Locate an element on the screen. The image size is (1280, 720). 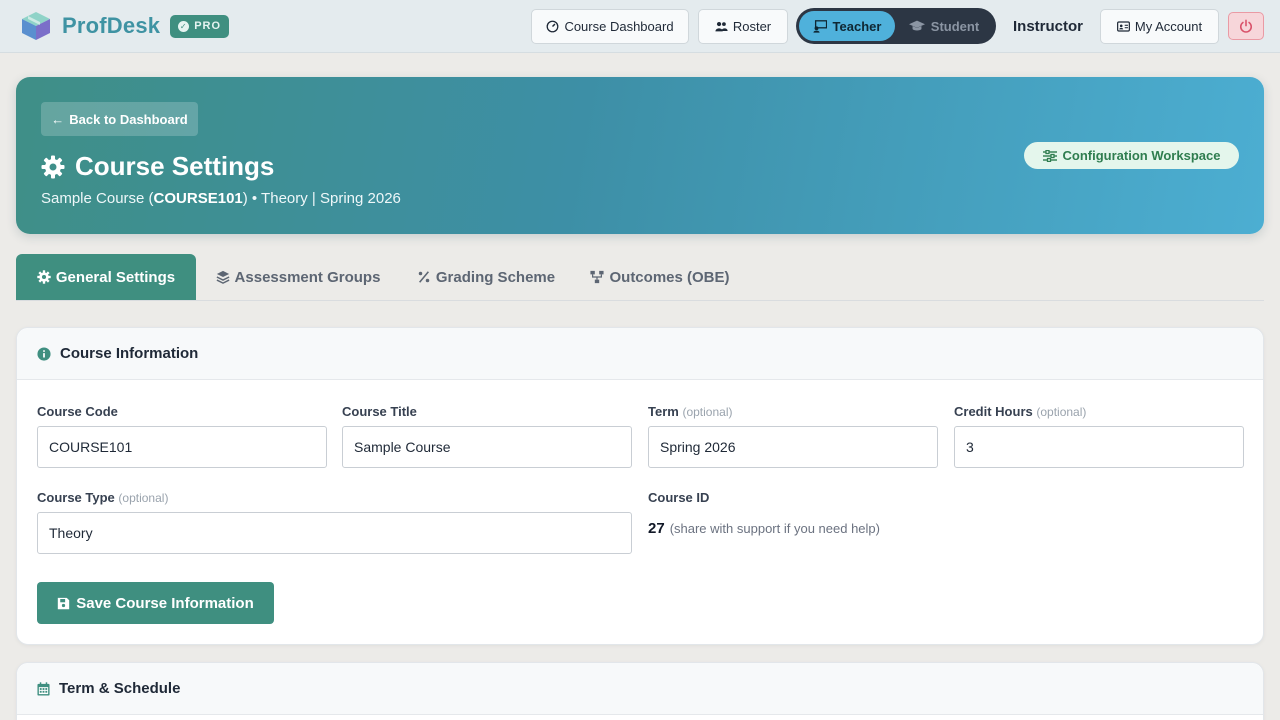
course-type-input: Theory is located at coordinates (334, 533).